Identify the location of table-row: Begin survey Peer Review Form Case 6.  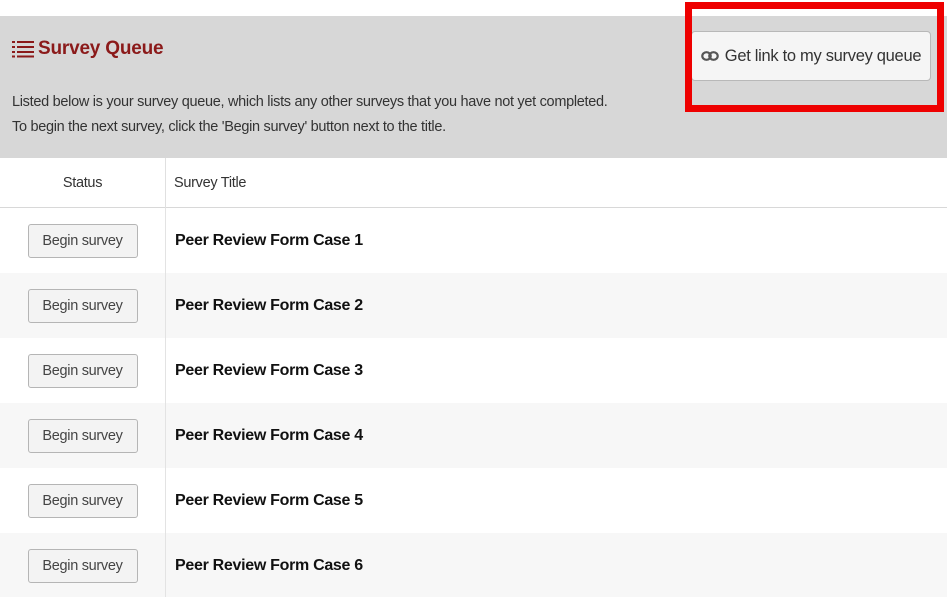
(473, 565).